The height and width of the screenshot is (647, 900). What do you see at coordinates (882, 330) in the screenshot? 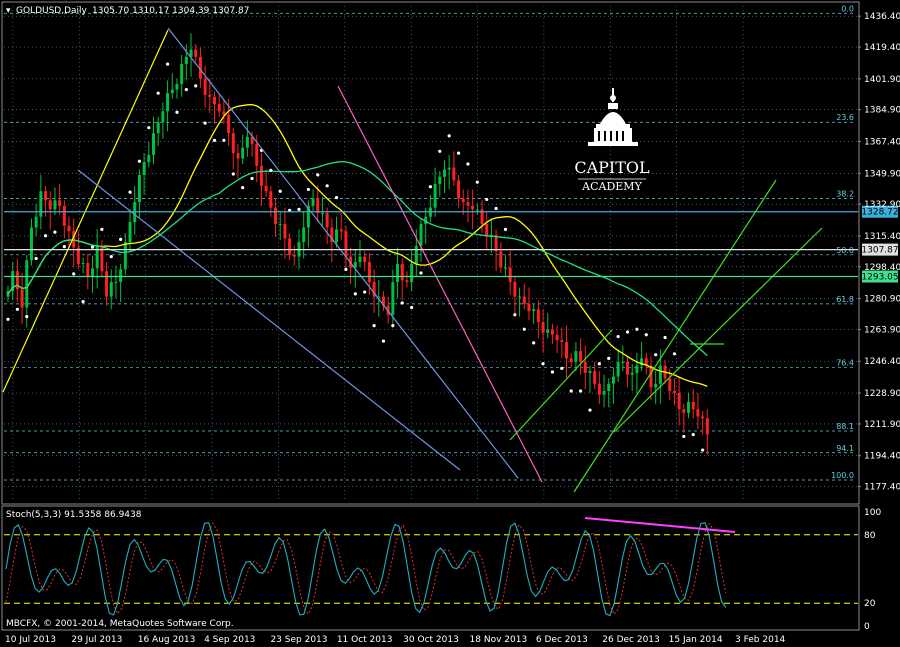
I see `y-tick-label: 1263.90` at bounding box center [882, 330].